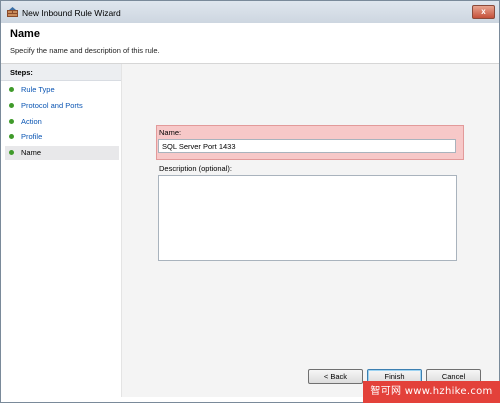 The width and height of the screenshot is (500, 403). What do you see at coordinates (250, 12) in the screenshot?
I see `title-bar: New Inbound Rule Wizard x` at bounding box center [250, 12].